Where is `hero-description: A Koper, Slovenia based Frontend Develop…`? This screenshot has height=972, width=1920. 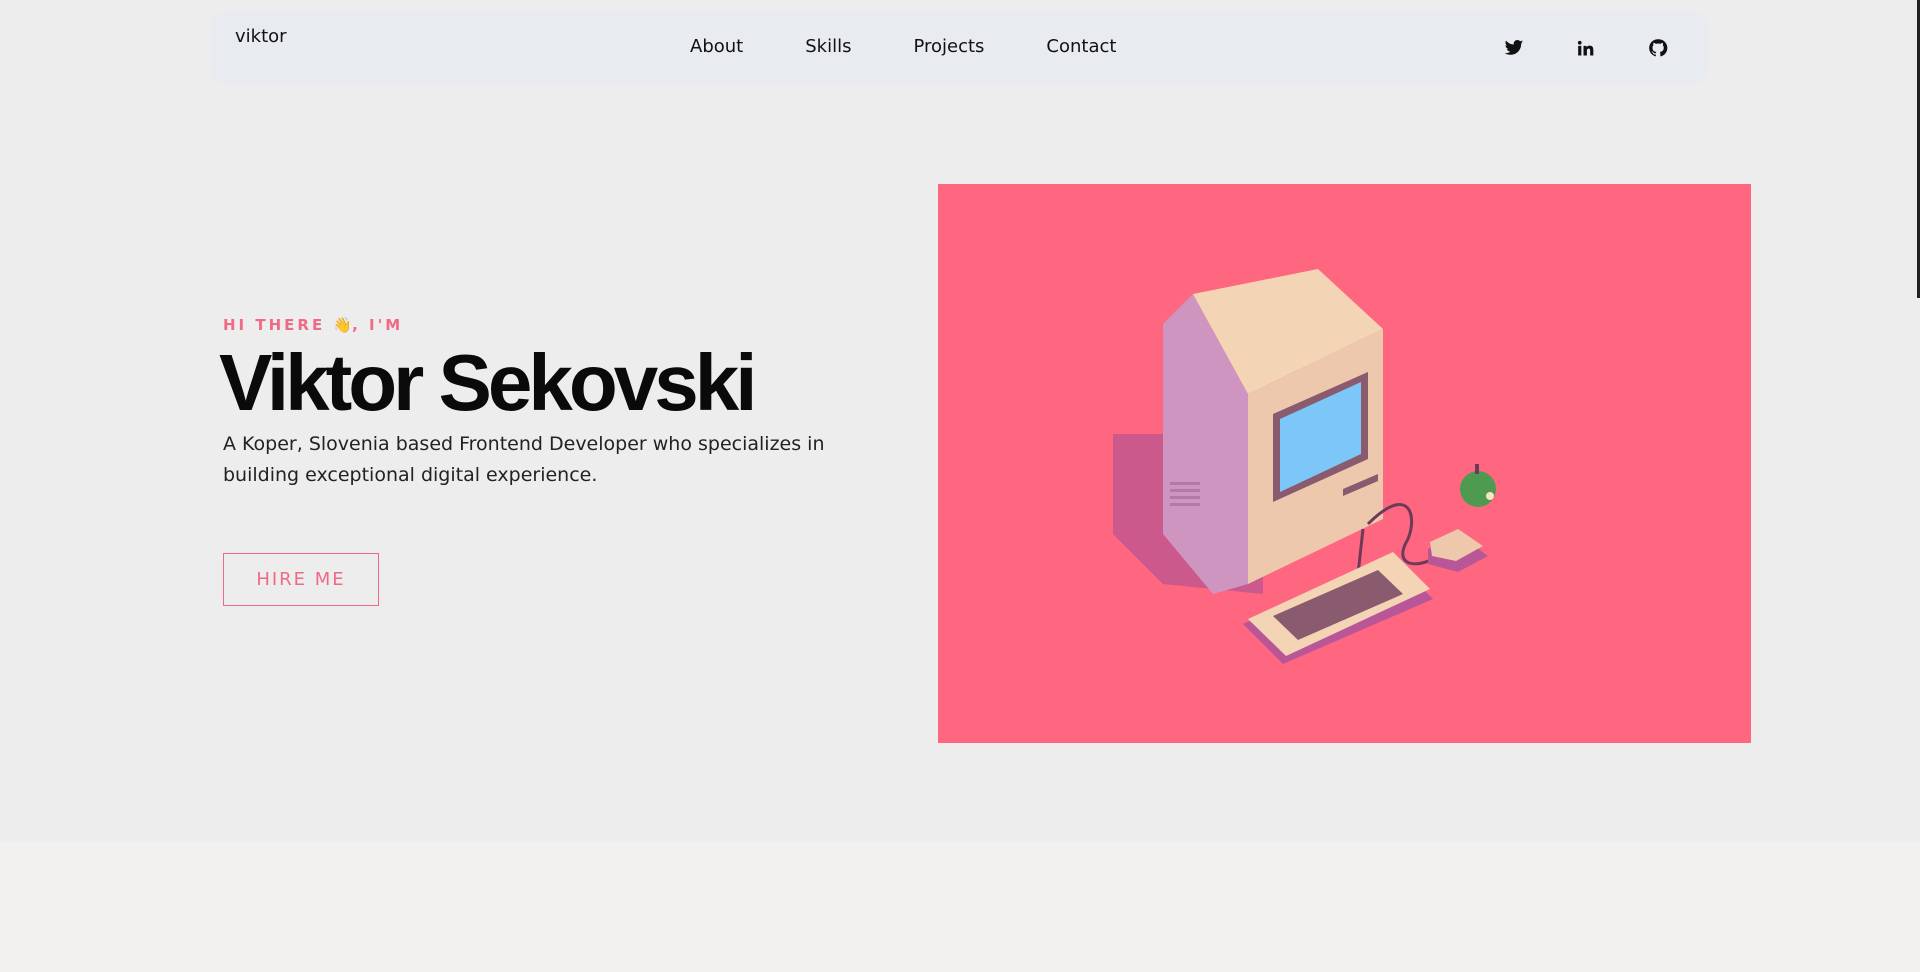 hero-description: A Koper, Slovenia based Frontend Develop… is located at coordinates (524, 459).